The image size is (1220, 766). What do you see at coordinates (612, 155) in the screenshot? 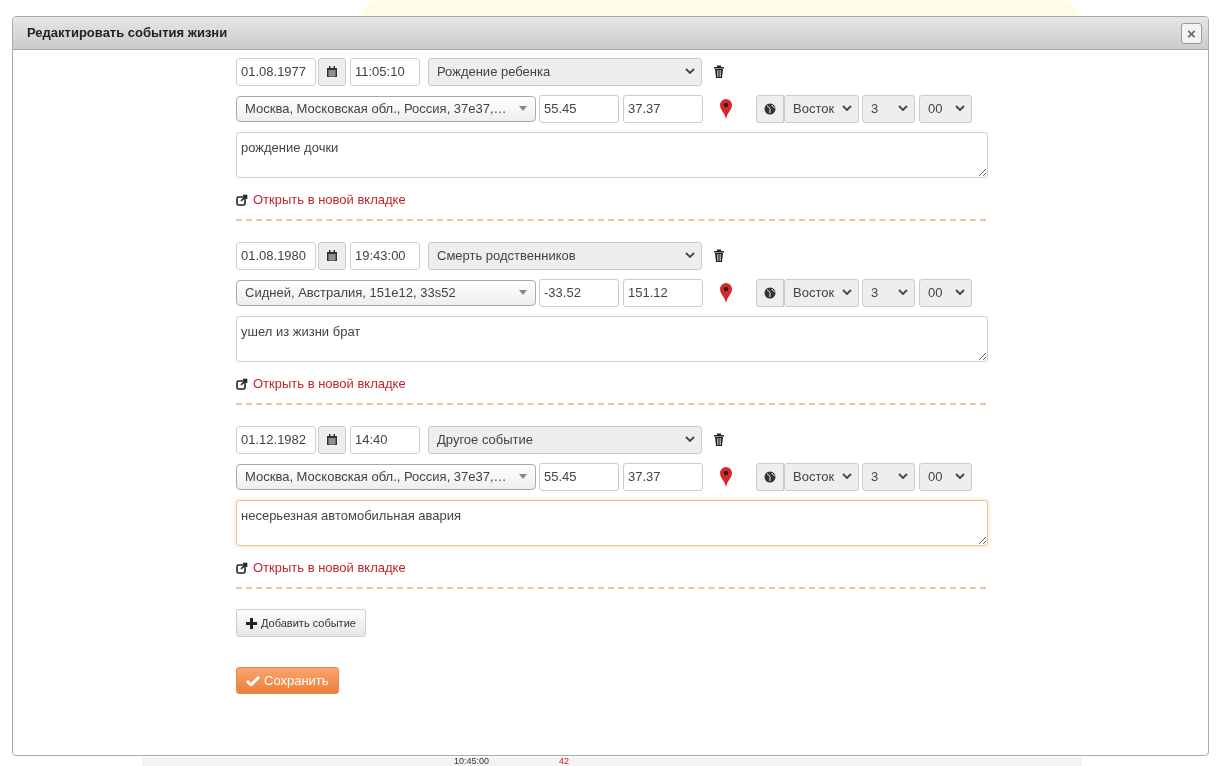
I see `note-field: рождение дочки` at bounding box center [612, 155].